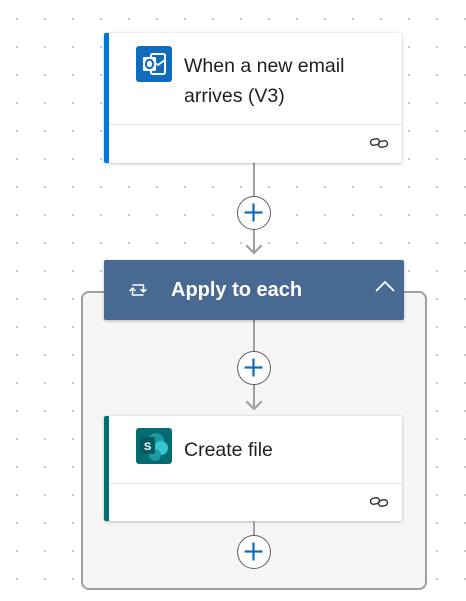 The height and width of the screenshot is (601, 466). Describe the element at coordinates (138, 290) in the screenshot. I see `loop-icon` at that location.